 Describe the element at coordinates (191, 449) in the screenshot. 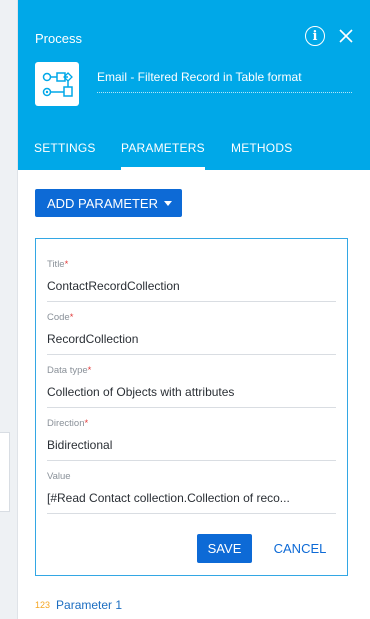

I see `direction-select: Bidirectional` at that location.